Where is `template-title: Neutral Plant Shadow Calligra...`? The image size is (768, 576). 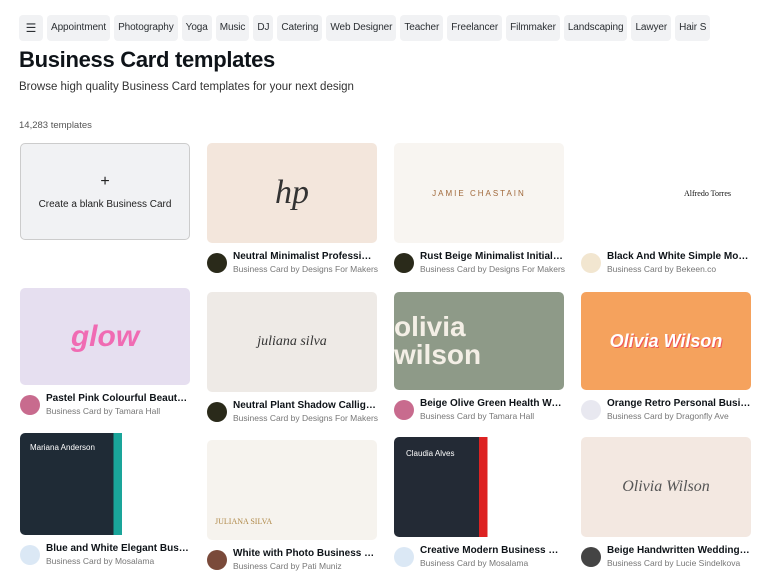 template-title: Neutral Plant Shadow Calligra... is located at coordinates (305, 405).